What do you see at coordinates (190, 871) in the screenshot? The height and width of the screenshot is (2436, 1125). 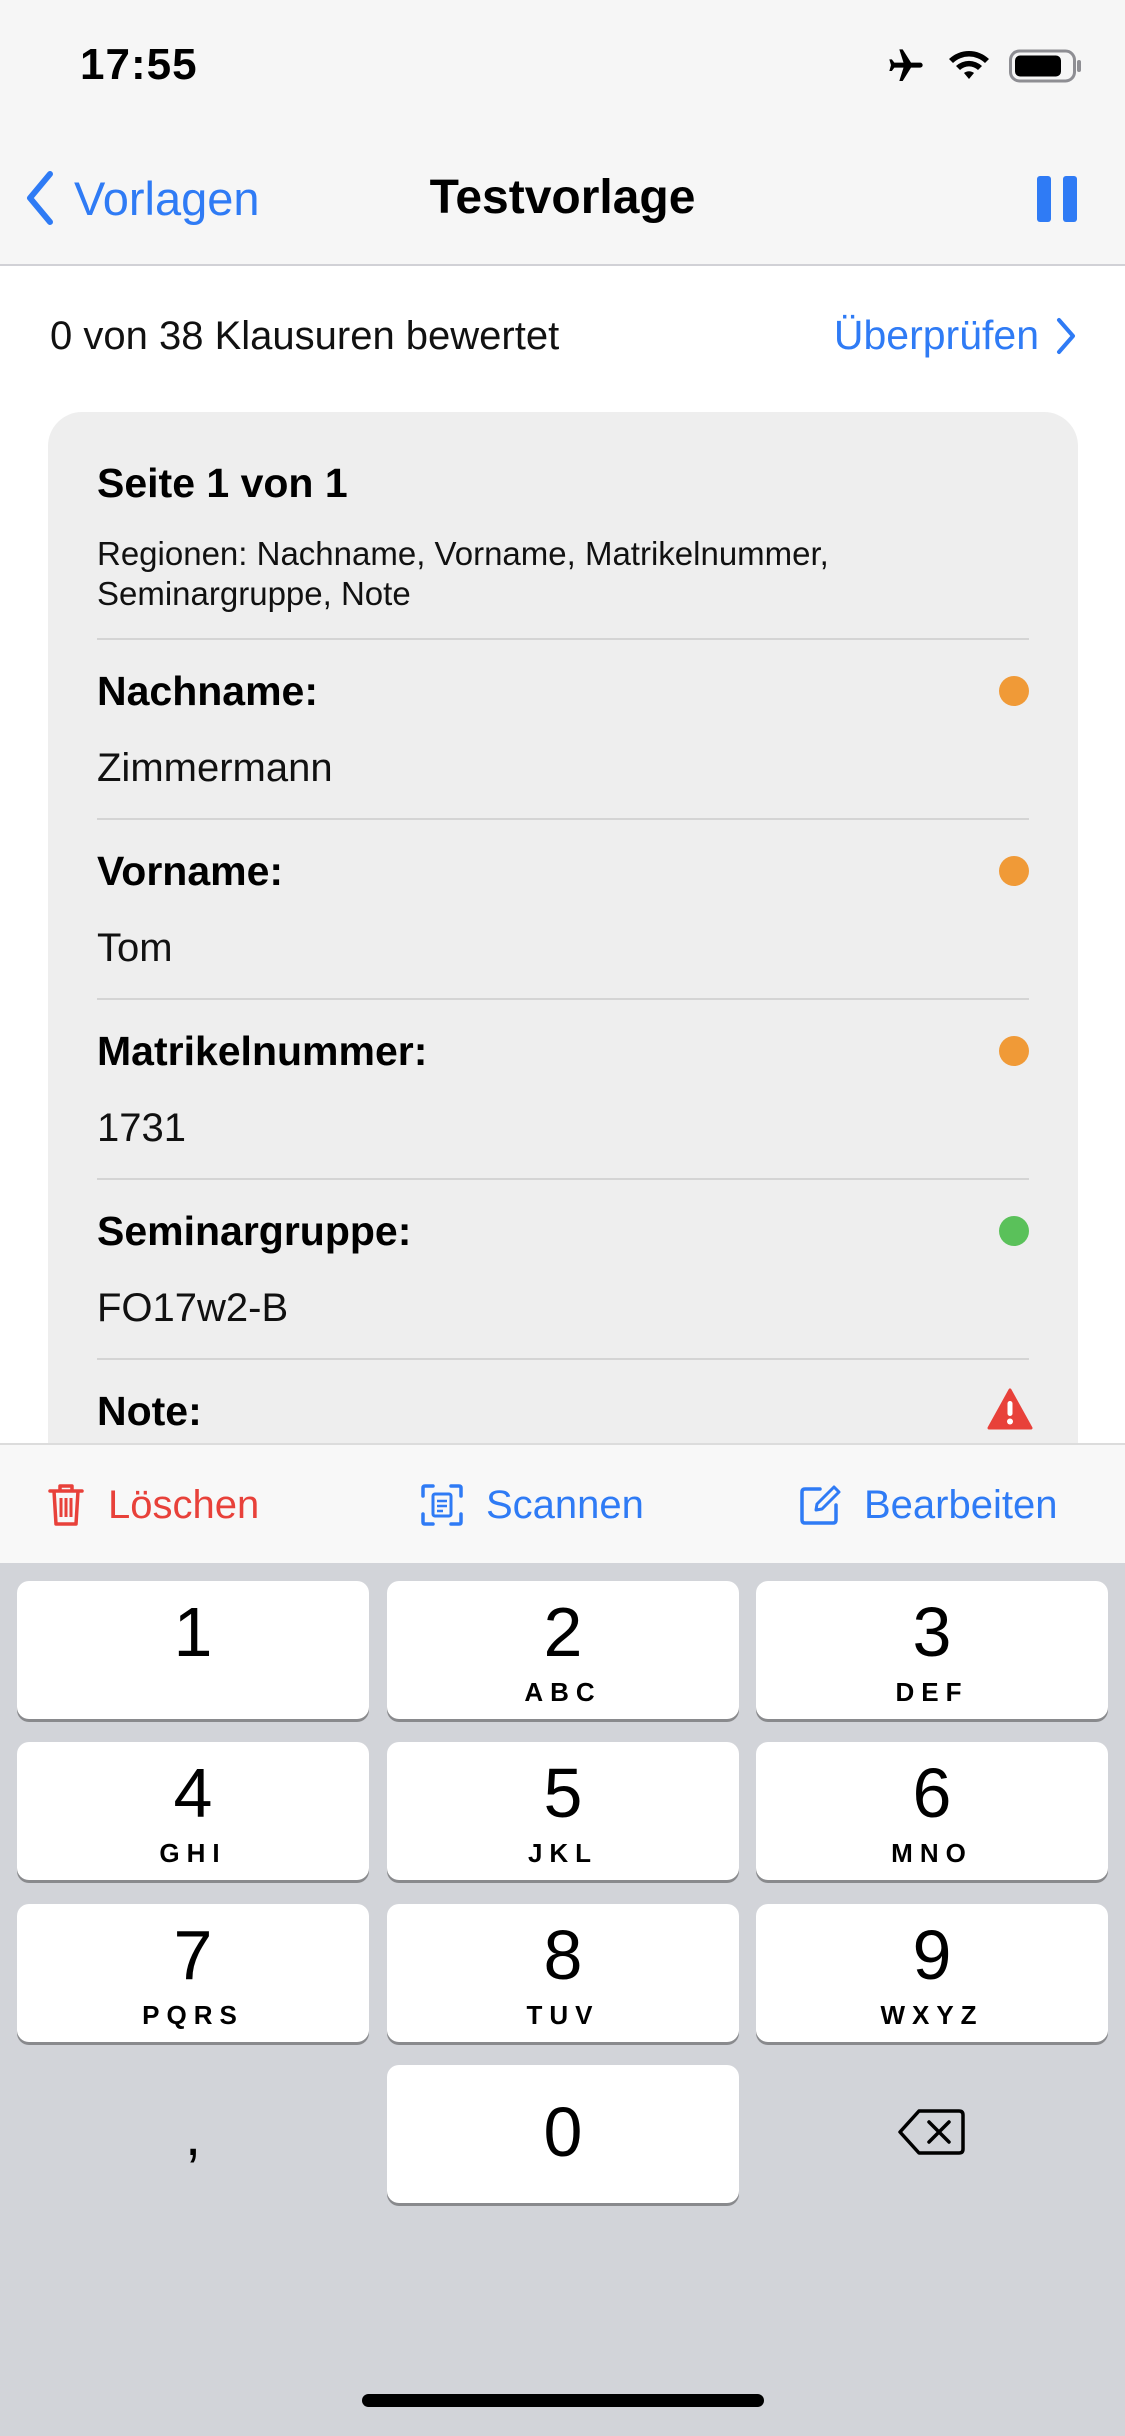 I see `field-label: Vorname:` at bounding box center [190, 871].